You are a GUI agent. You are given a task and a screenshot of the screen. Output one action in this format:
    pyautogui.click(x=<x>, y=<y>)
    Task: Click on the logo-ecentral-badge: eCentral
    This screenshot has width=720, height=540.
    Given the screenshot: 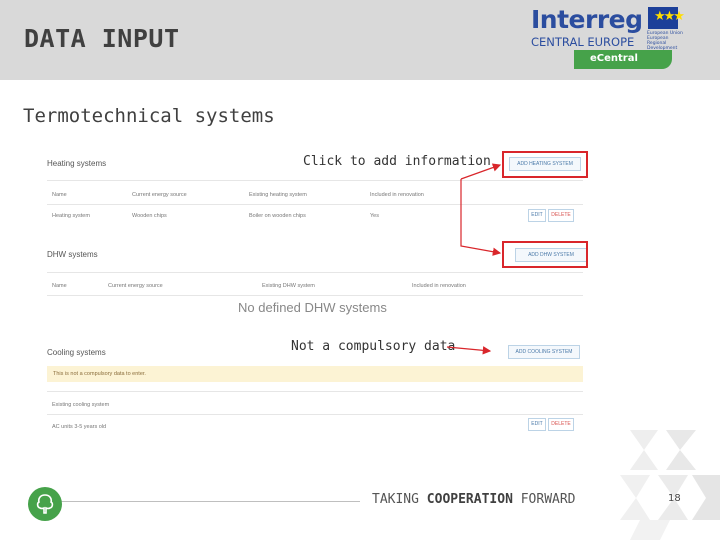 What is the action you would take?
    pyautogui.click(x=623, y=59)
    